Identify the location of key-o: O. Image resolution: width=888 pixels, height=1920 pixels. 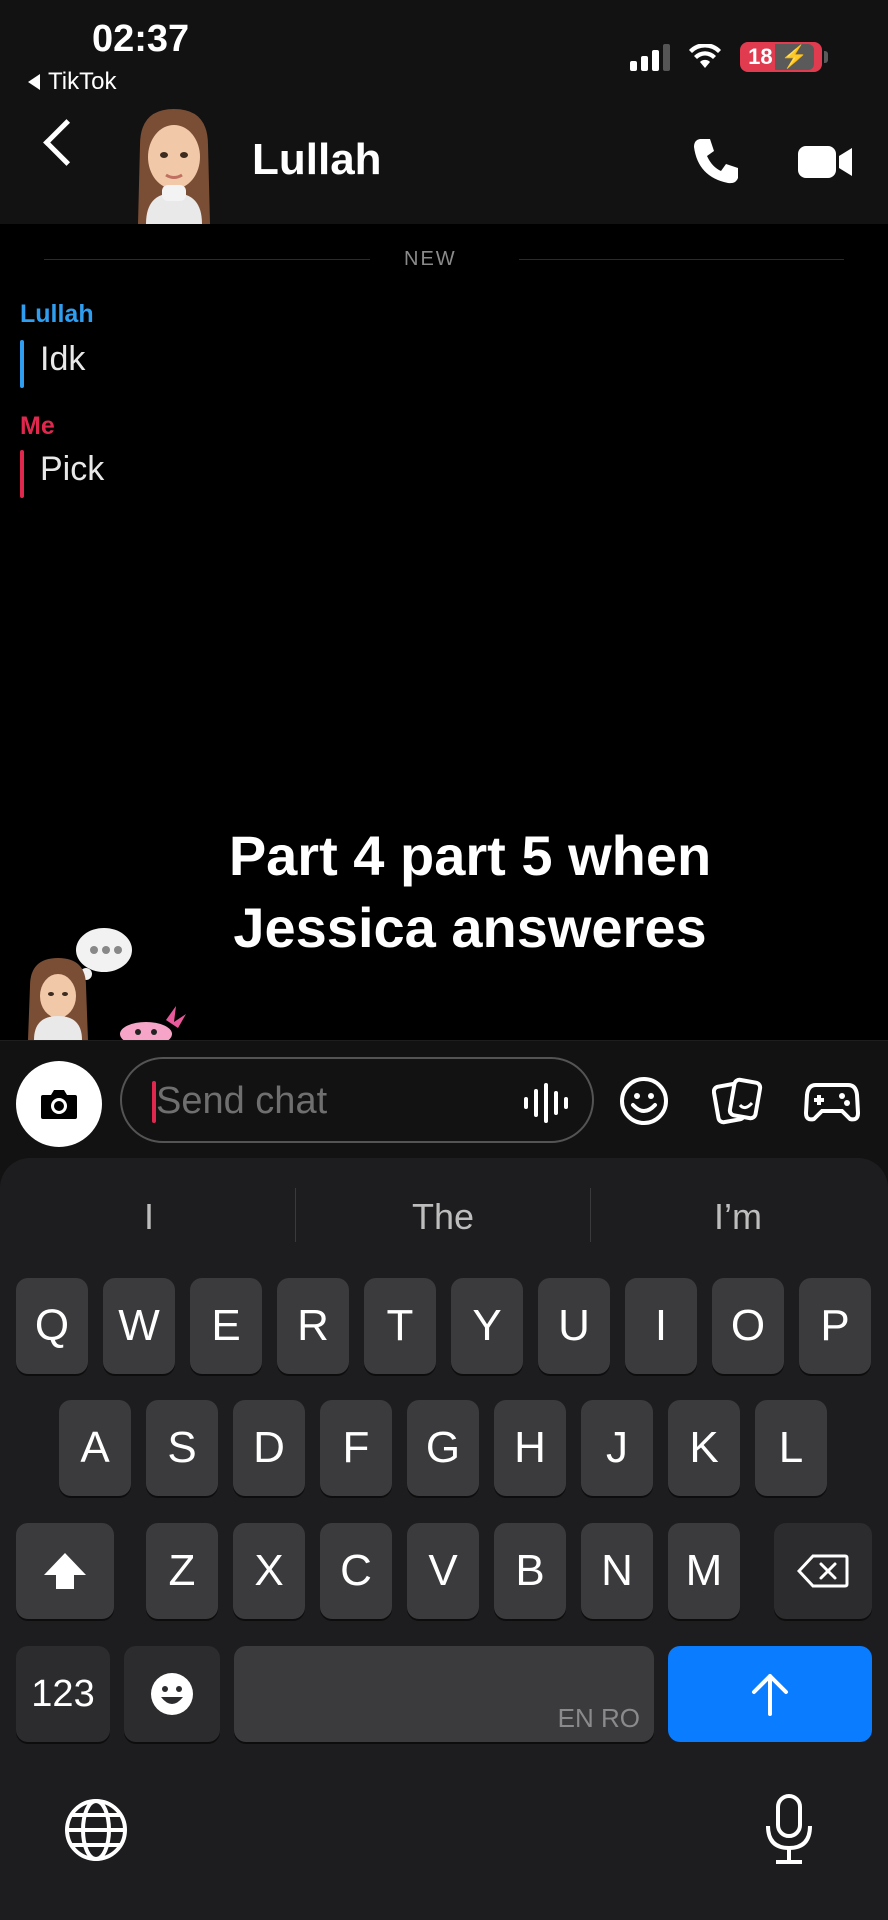
(748, 1326).